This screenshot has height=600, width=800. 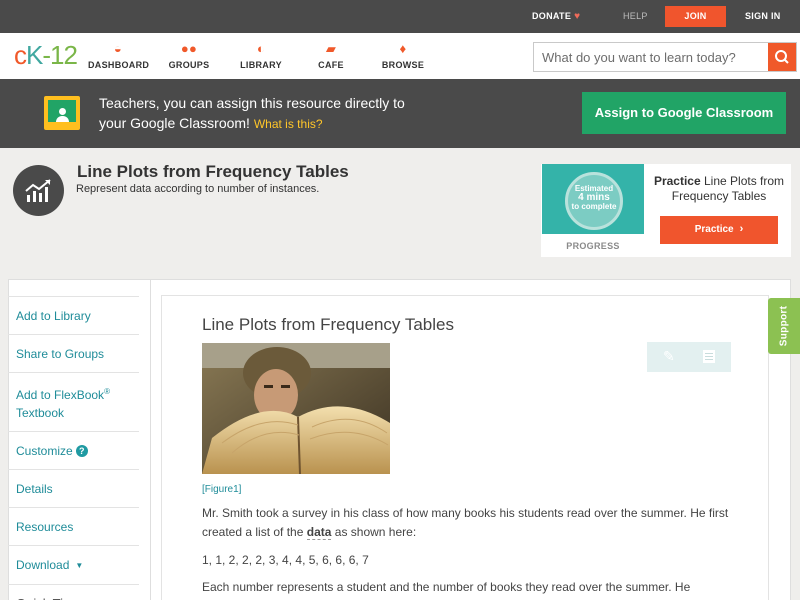 I want to click on sidebar-item-quick-tips: Quick Tips, so click(x=73, y=592).